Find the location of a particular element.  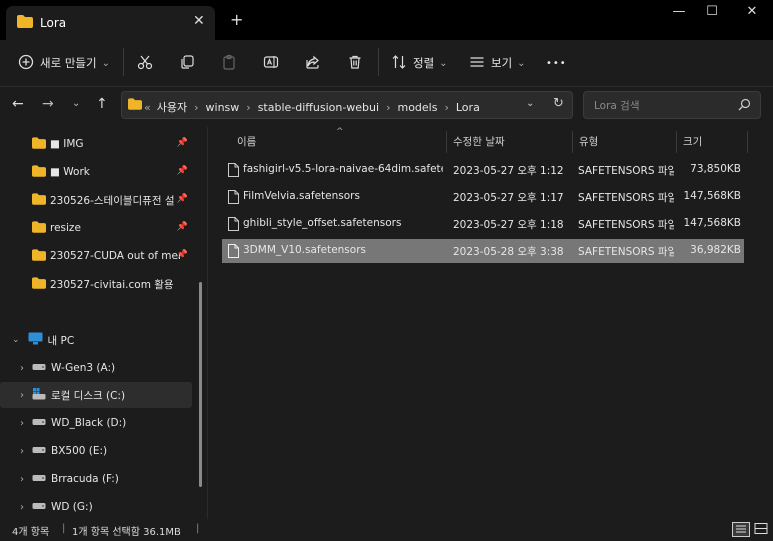

breadcrumb-item-users: 사용자 is located at coordinates (172, 107).